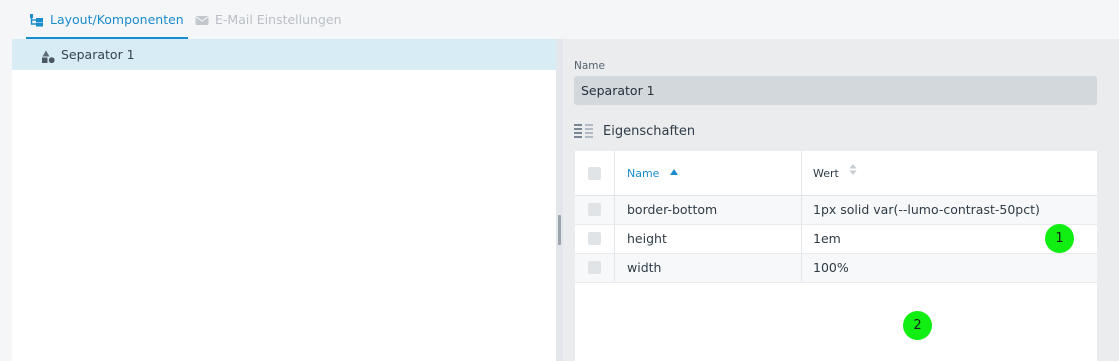 The width and height of the screenshot is (1119, 361). What do you see at coordinates (584, 131) in the screenshot?
I see `properties-list-icon` at bounding box center [584, 131].